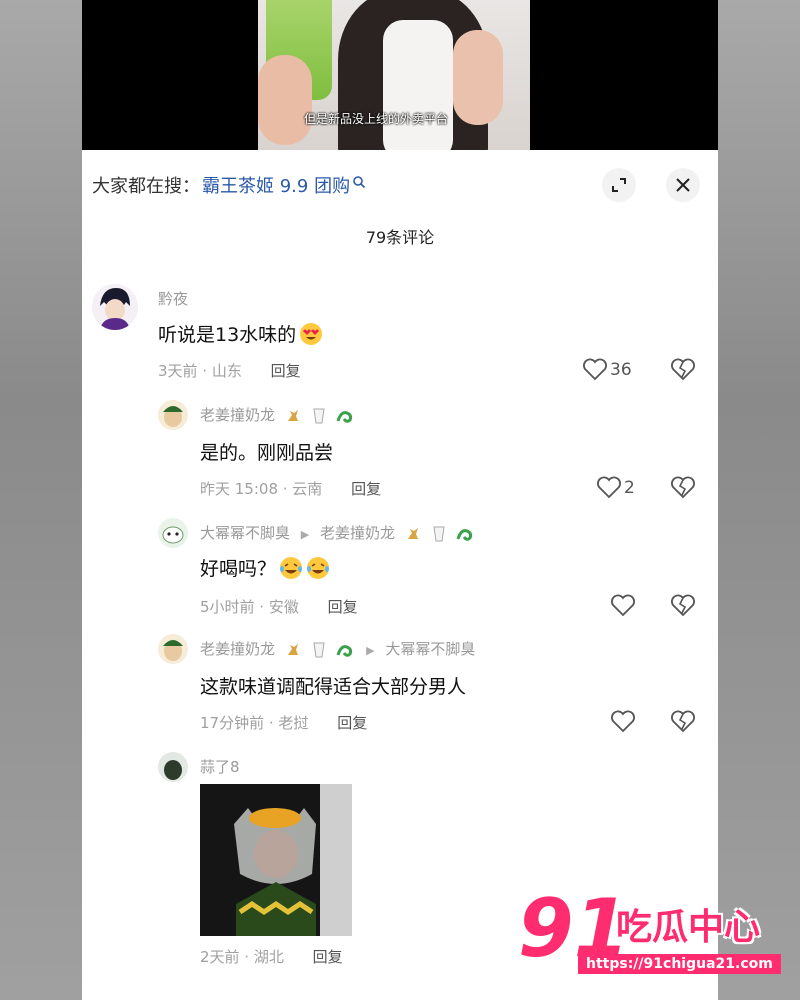  I want to click on comment-username: 蒜了8, so click(220, 766).